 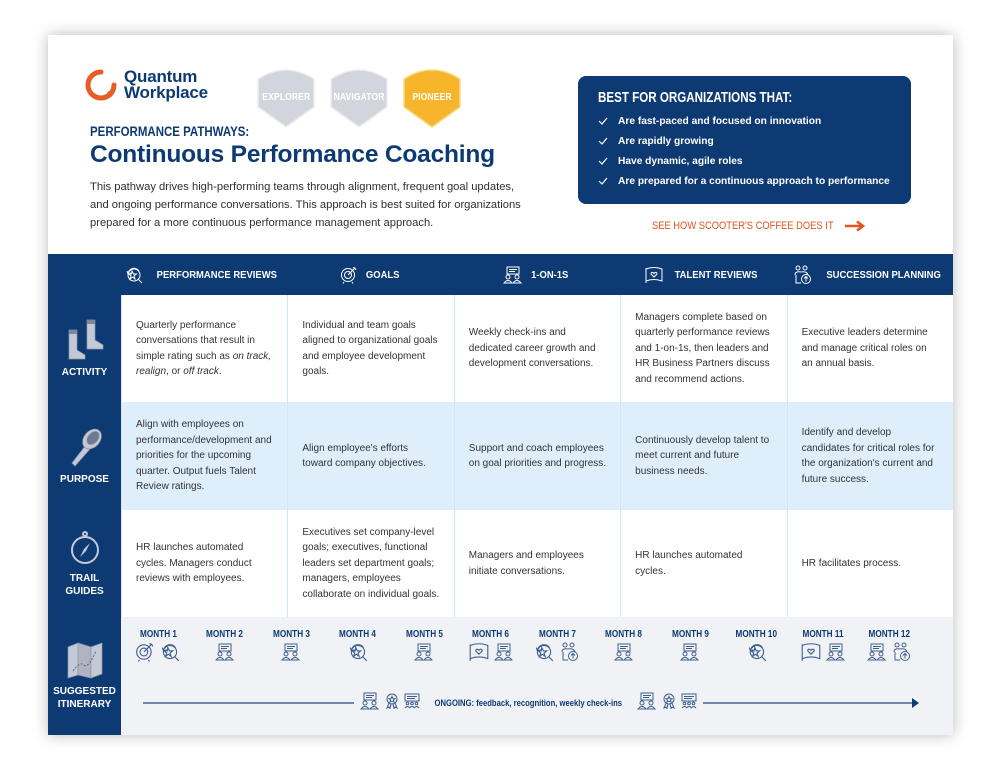 I want to click on logo-line-2: Workplace, so click(x=166, y=92).